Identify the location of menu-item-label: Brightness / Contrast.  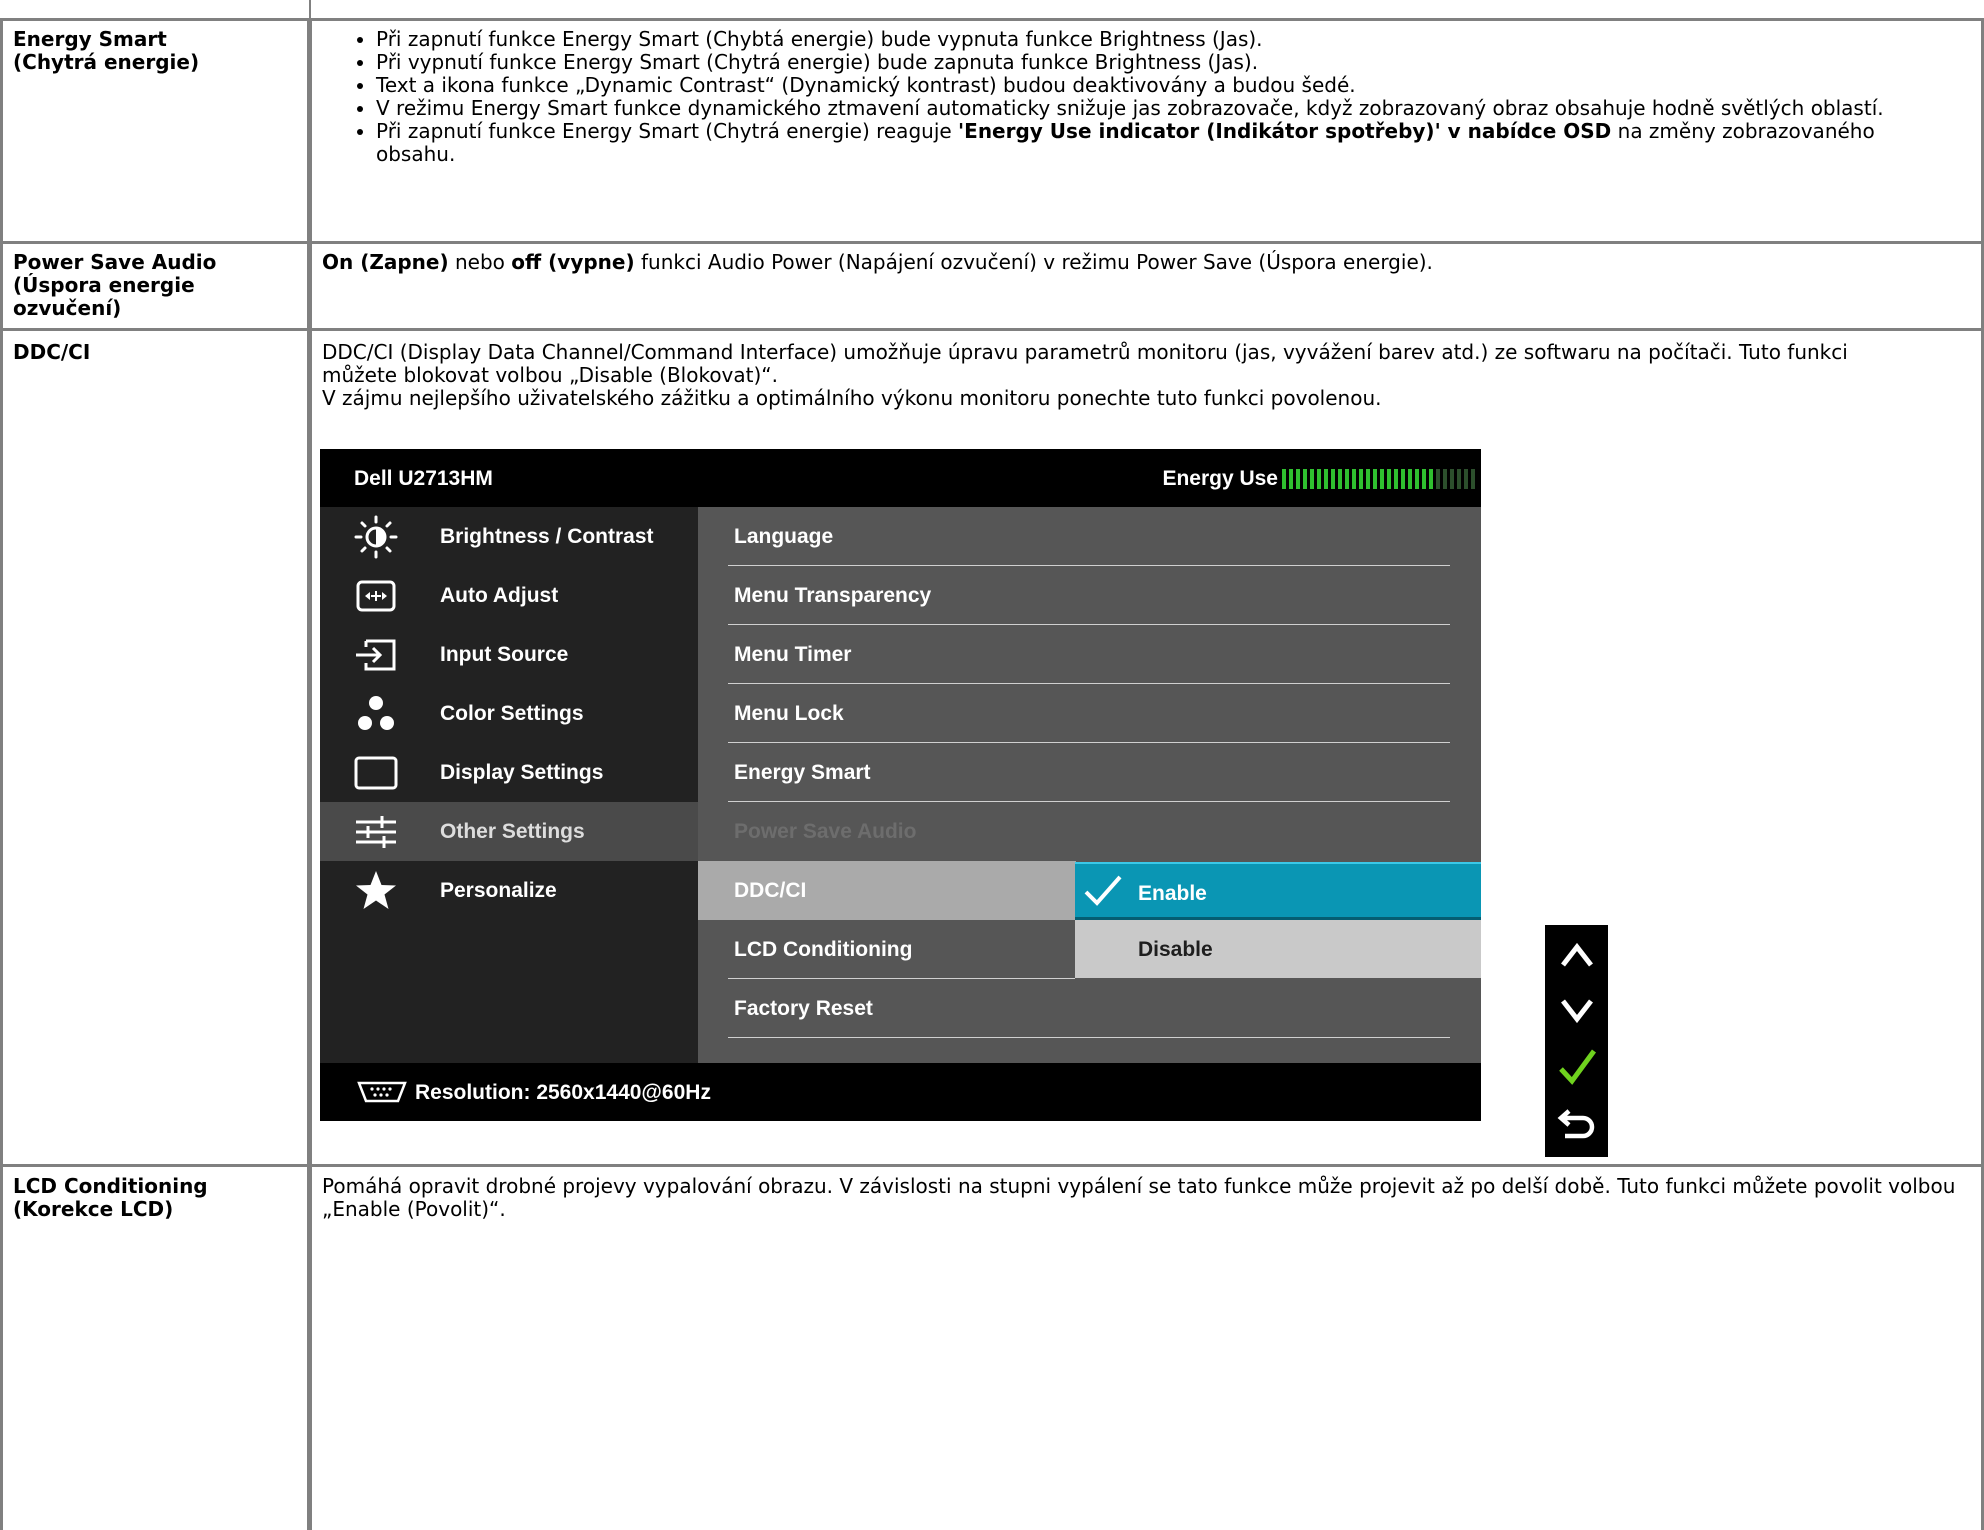
(547, 536).